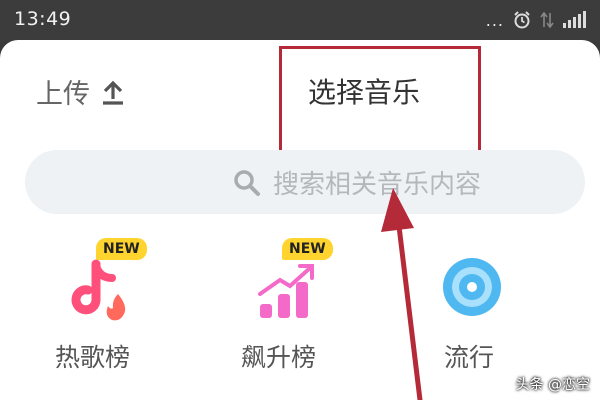 This screenshot has height=400, width=600. What do you see at coordinates (286, 291) in the screenshot?
I see `rising-chart-icon` at bounding box center [286, 291].